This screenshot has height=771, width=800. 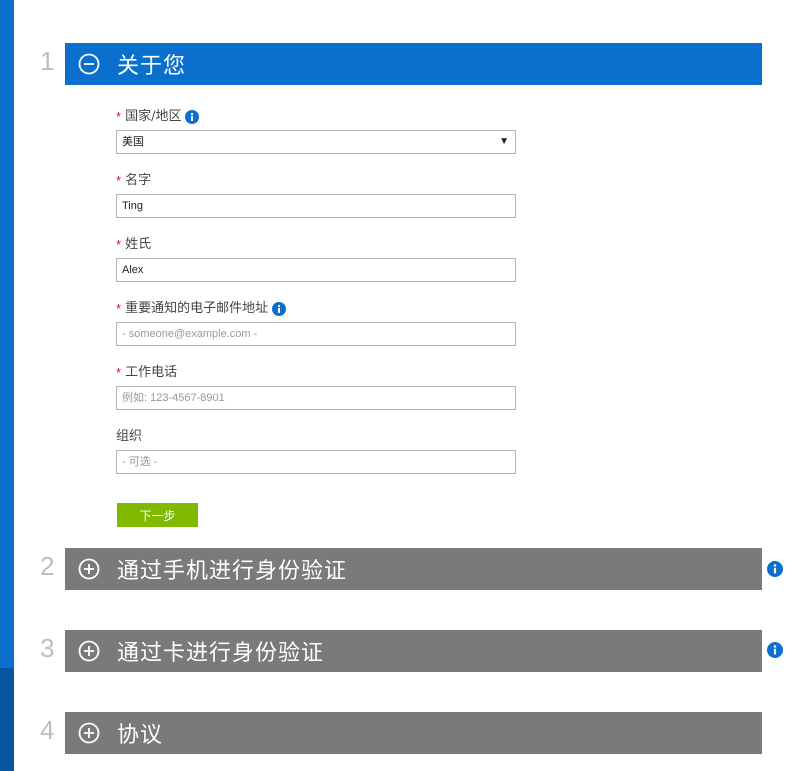 I want to click on phone-label: * 工作电话, so click(x=316, y=373).